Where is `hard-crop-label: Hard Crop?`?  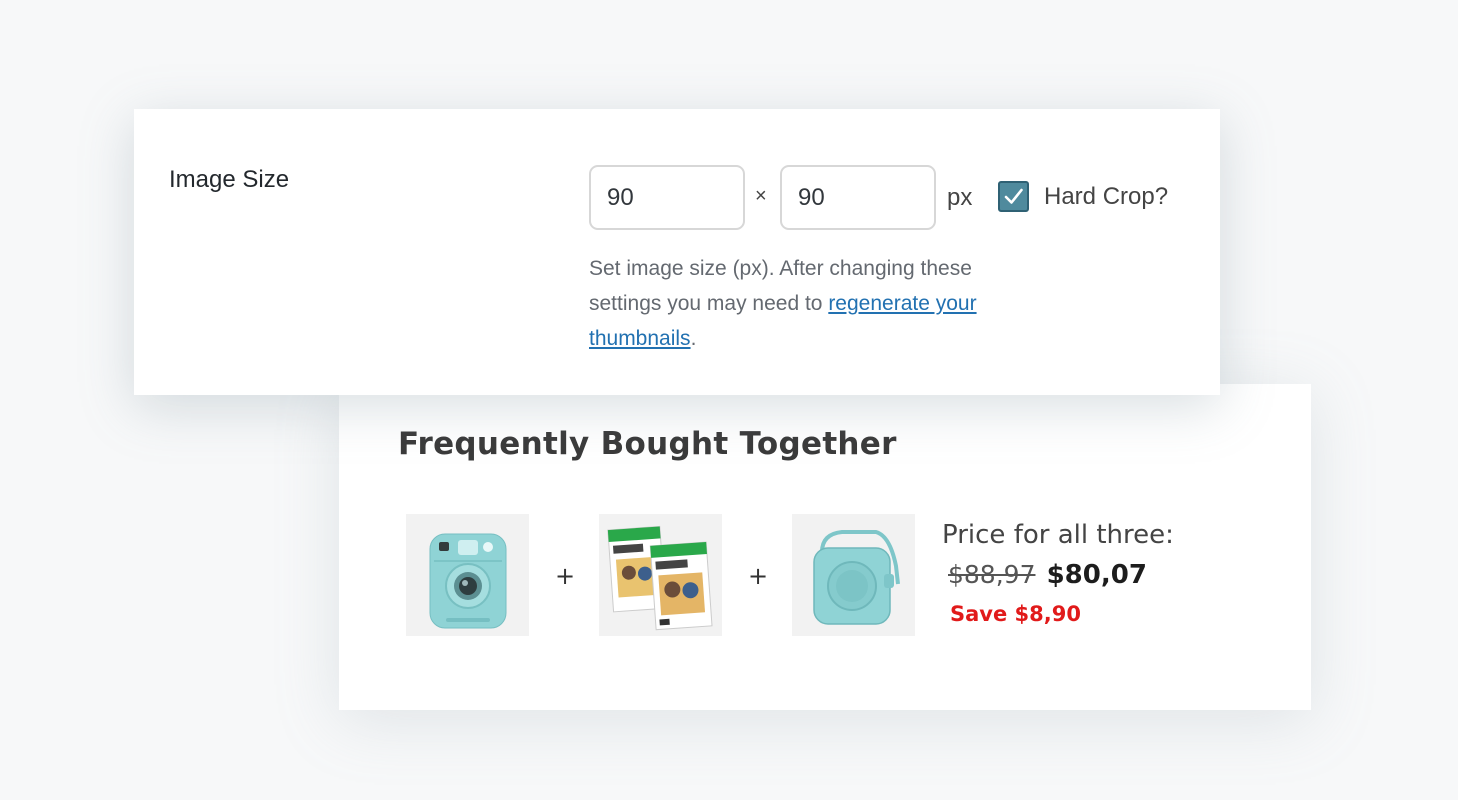 hard-crop-label: Hard Crop? is located at coordinates (1106, 197).